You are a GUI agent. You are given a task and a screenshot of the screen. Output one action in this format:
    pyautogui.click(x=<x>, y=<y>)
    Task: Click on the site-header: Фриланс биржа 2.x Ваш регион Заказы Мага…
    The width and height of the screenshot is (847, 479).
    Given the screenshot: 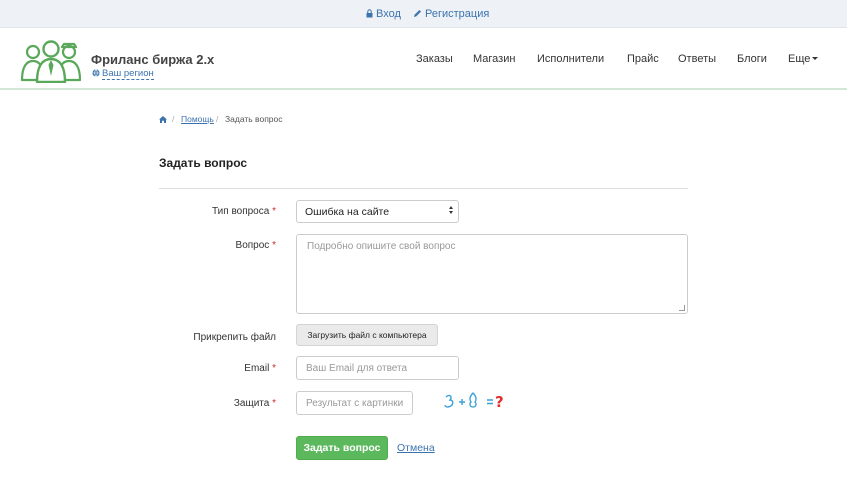 What is the action you would take?
    pyautogui.click(x=423, y=59)
    